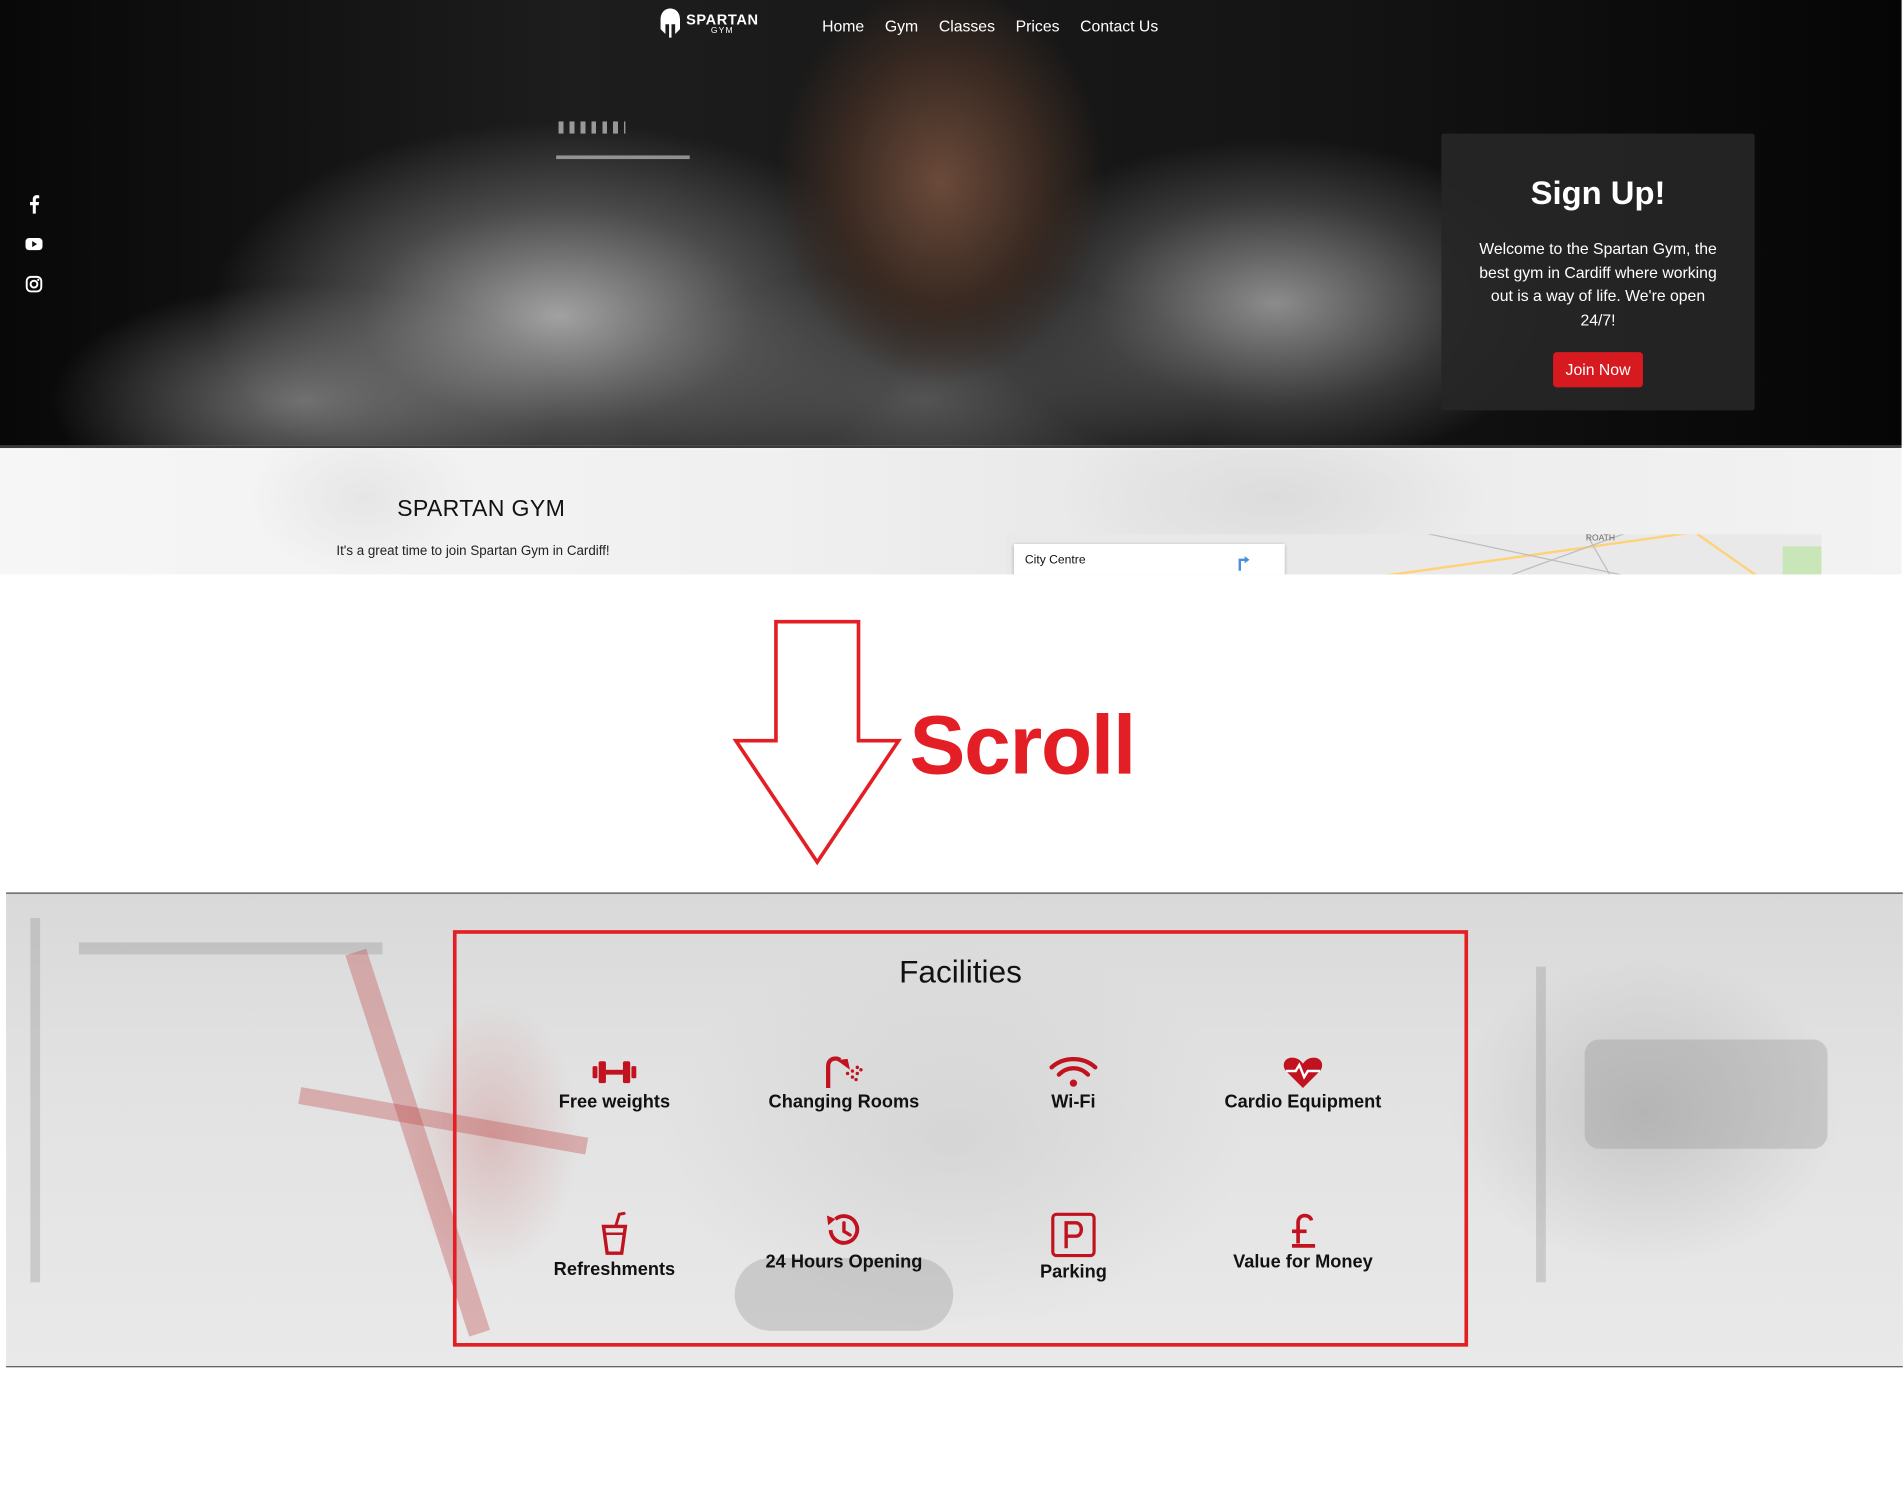 The height and width of the screenshot is (1506, 1904). I want to click on parking-icon, so click(1073, 1235).